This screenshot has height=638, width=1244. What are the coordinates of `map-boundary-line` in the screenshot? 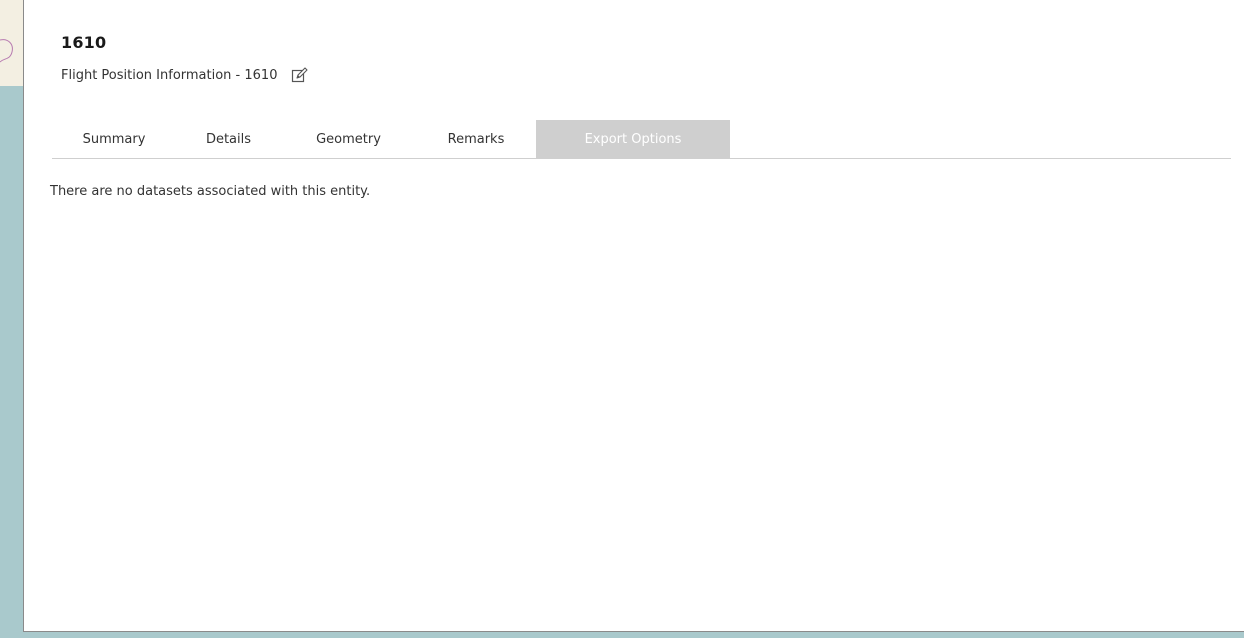 It's located at (6, 51).